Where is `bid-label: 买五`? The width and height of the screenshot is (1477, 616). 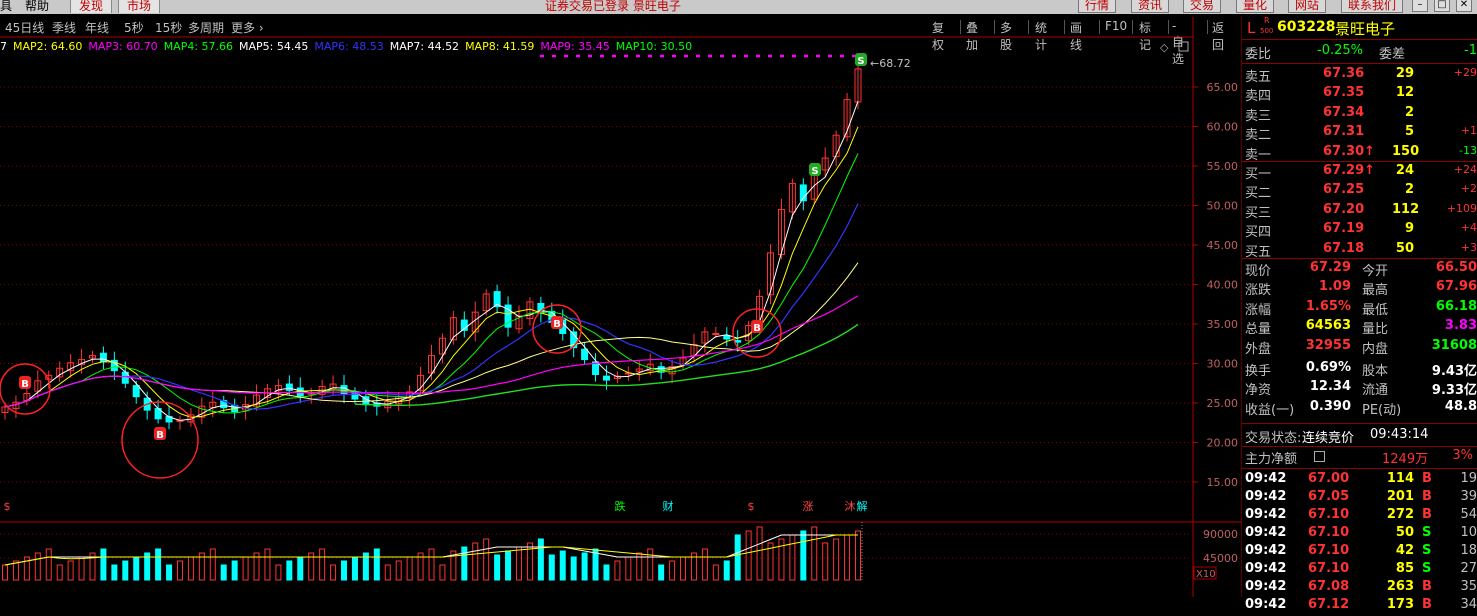
bid-label: 买五 is located at coordinates (1258, 252).